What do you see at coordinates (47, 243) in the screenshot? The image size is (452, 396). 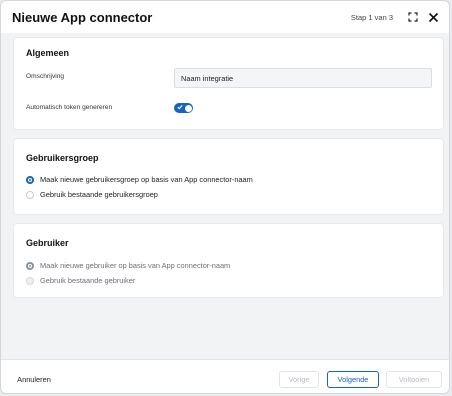 I see `user-heading: Gebruiker` at bounding box center [47, 243].